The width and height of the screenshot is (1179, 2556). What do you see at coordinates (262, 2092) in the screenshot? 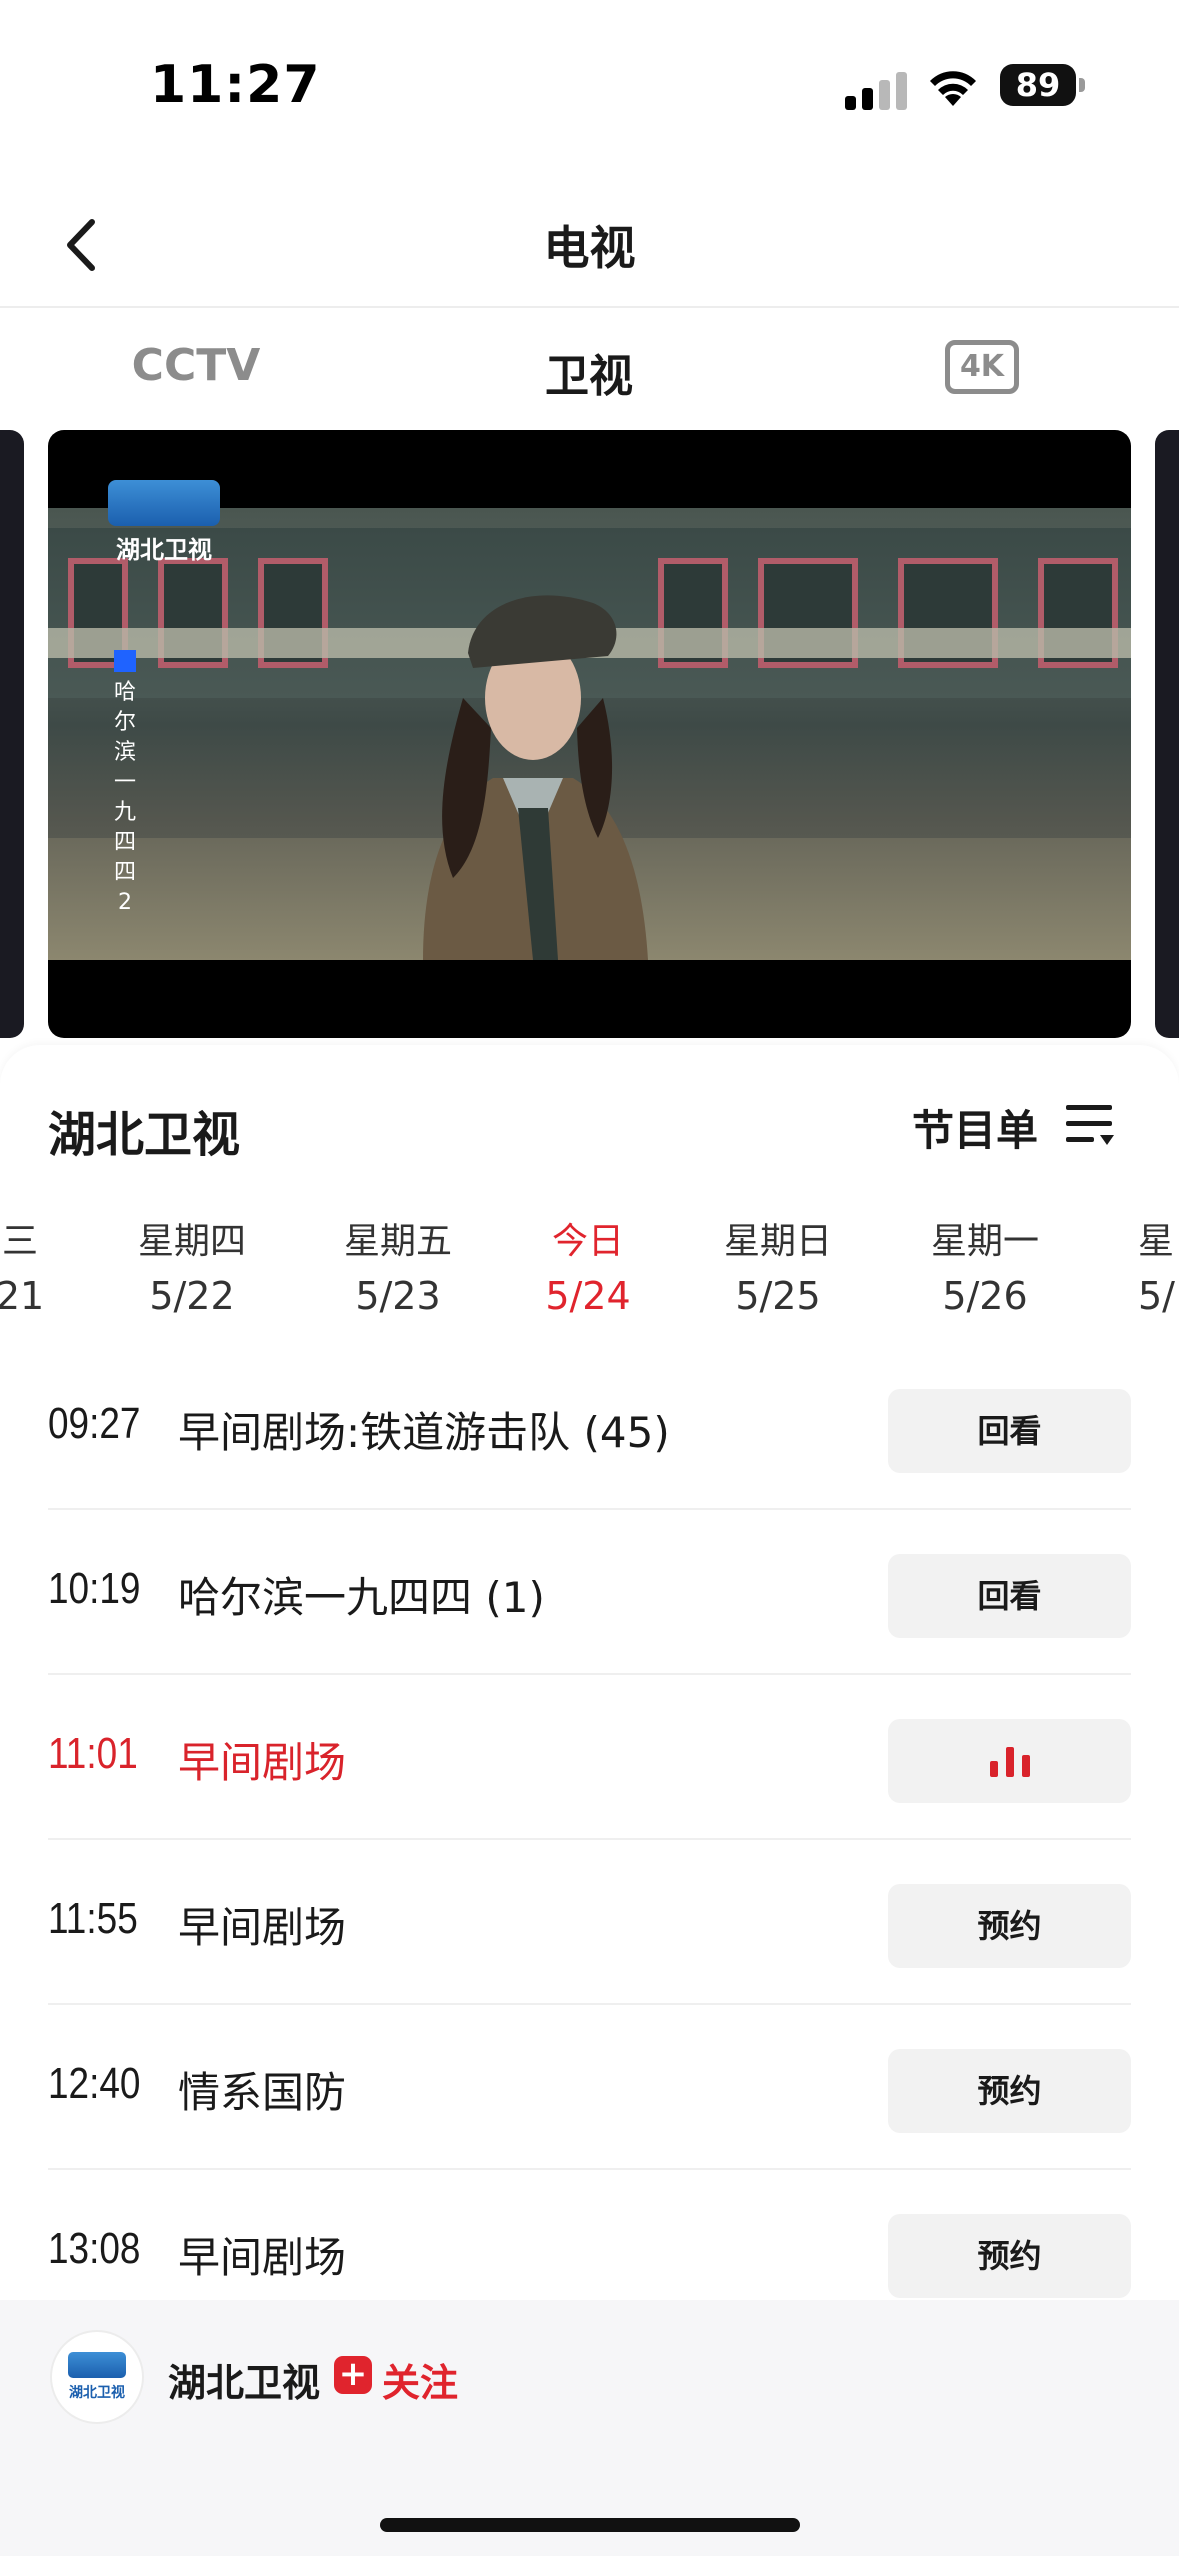
I see `program-title: 情系国防` at bounding box center [262, 2092].